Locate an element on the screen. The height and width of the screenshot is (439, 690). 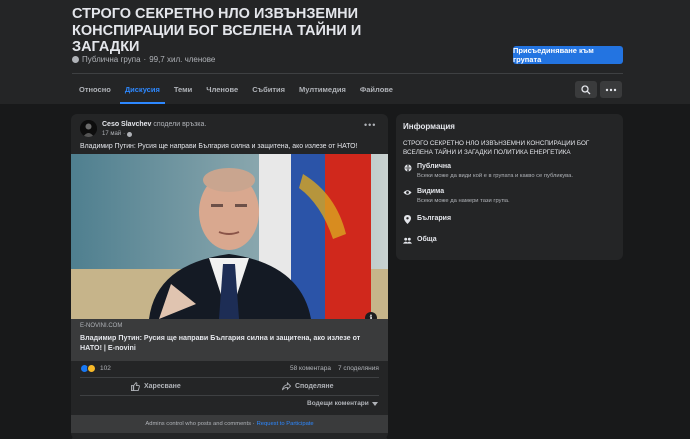
share-label: Споделяне is located at coordinates (314, 386).